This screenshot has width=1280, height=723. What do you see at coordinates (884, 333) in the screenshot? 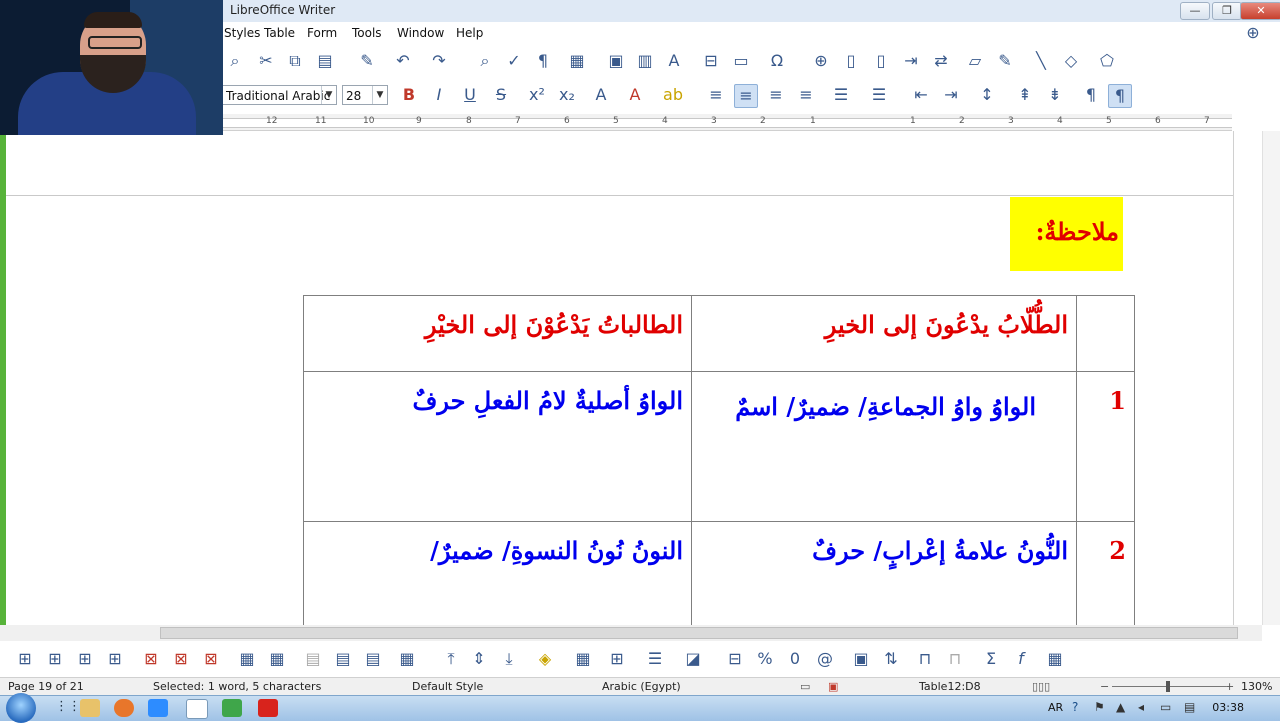
I see `table-header-cell: الطُّلّابُ يدْعُونَ إلى الخيرِ` at bounding box center [884, 333].